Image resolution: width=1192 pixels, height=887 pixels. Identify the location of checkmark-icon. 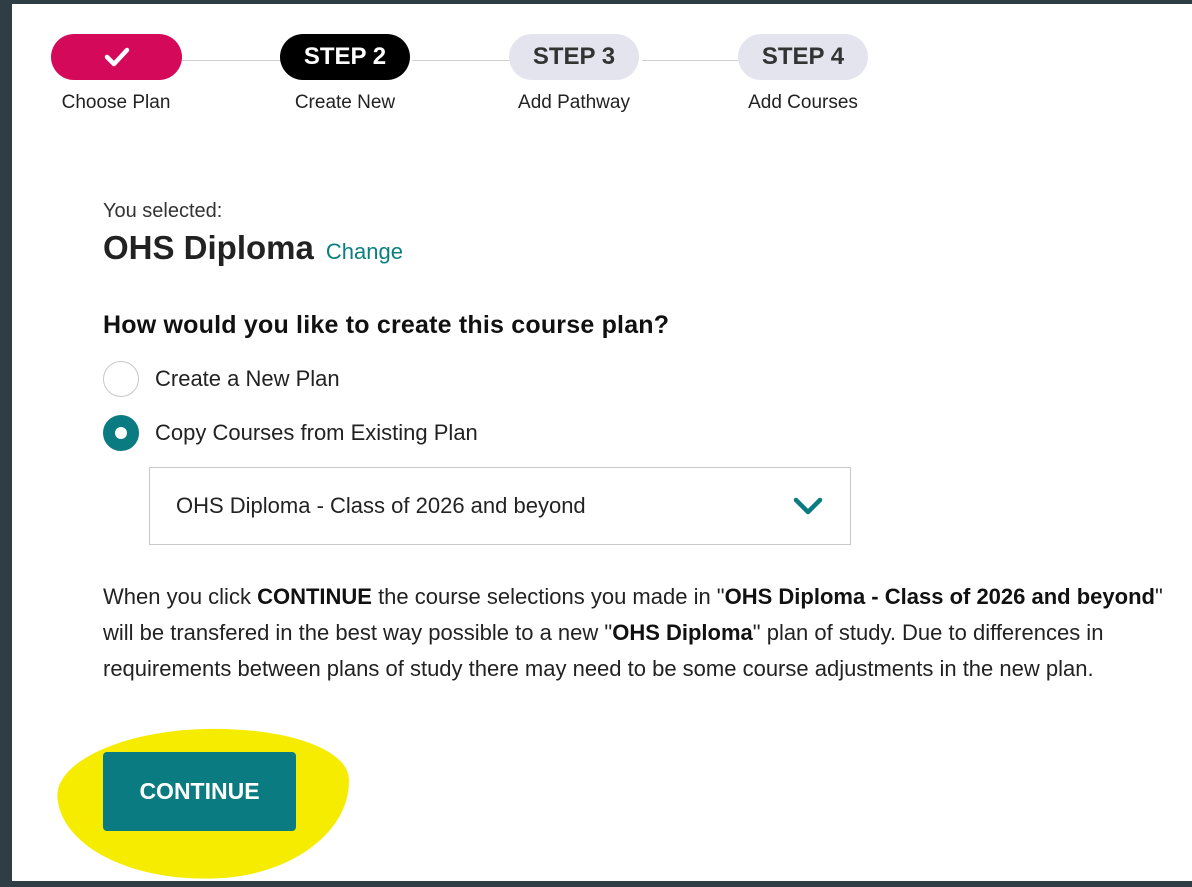
(116, 57).